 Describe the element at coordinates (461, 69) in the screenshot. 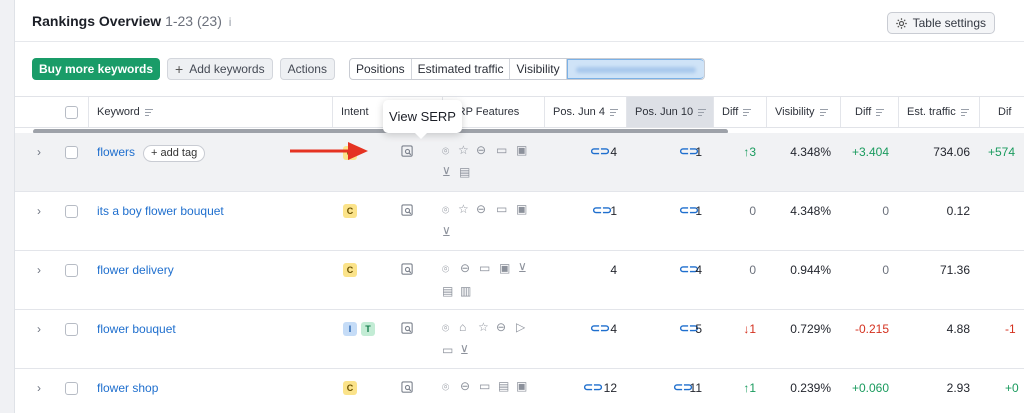

I see `tab-estimated-traffic: Estimated traffic` at that location.